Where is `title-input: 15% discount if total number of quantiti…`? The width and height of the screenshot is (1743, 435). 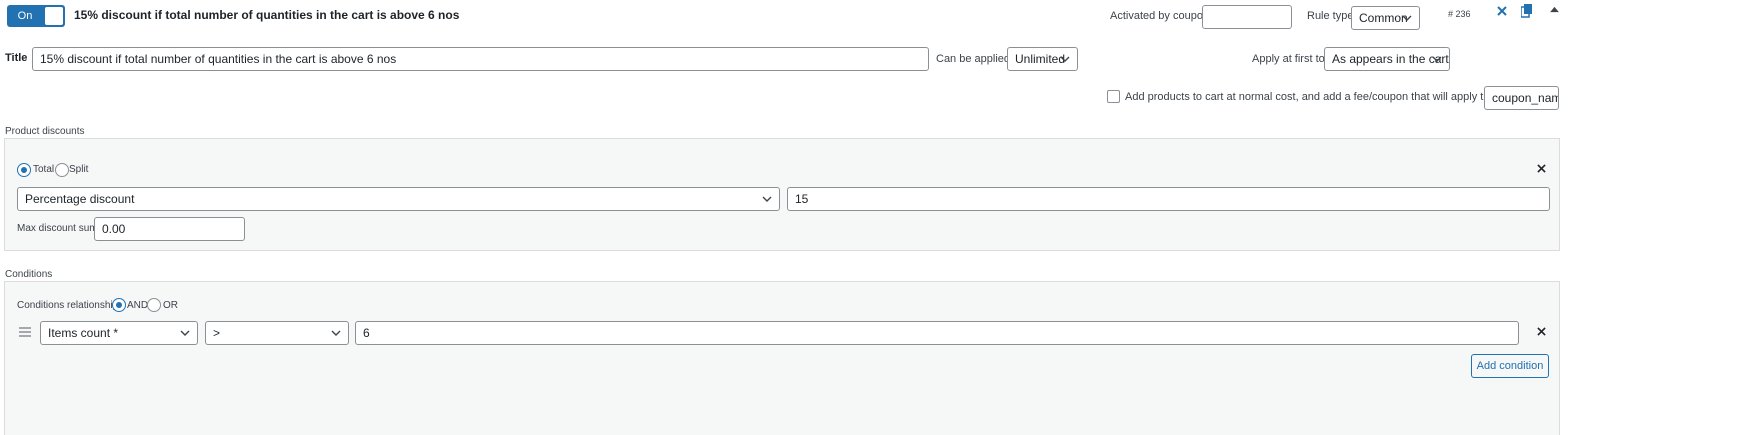
title-input: 15% discount if total number of quantiti… is located at coordinates (480, 59).